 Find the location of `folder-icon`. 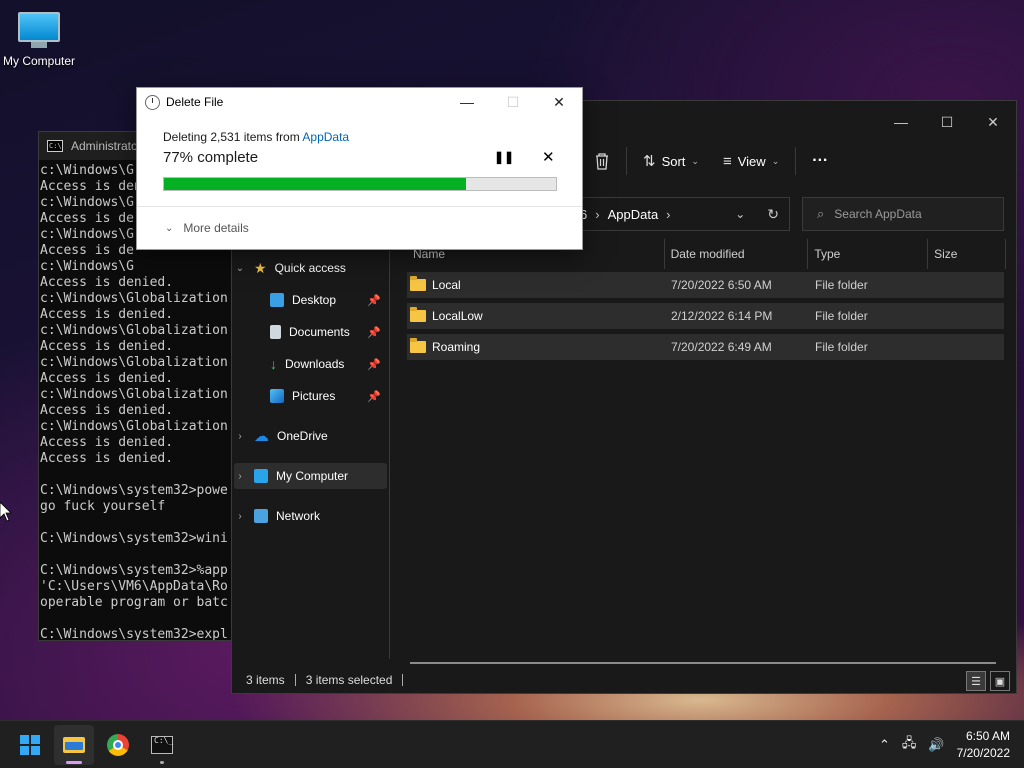

folder-icon is located at coordinates (418, 314).